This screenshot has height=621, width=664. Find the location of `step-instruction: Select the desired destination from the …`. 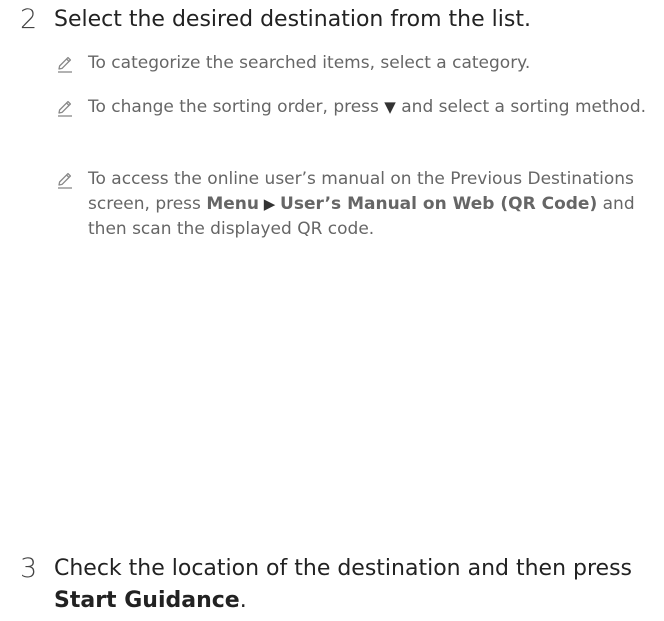

step-instruction: Select the desired destination from the … is located at coordinates (292, 19).